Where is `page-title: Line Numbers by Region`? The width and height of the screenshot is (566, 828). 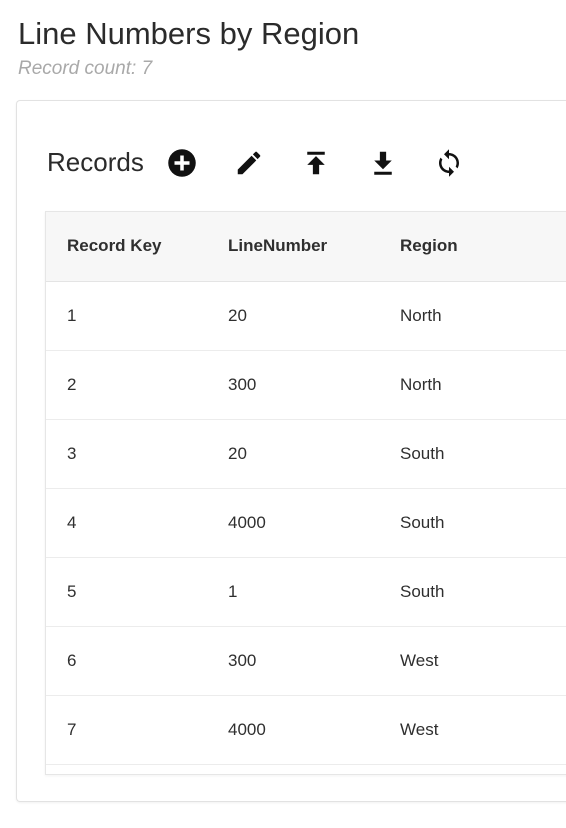
page-title: Line Numbers by Region is located at coordinates (189, 33).